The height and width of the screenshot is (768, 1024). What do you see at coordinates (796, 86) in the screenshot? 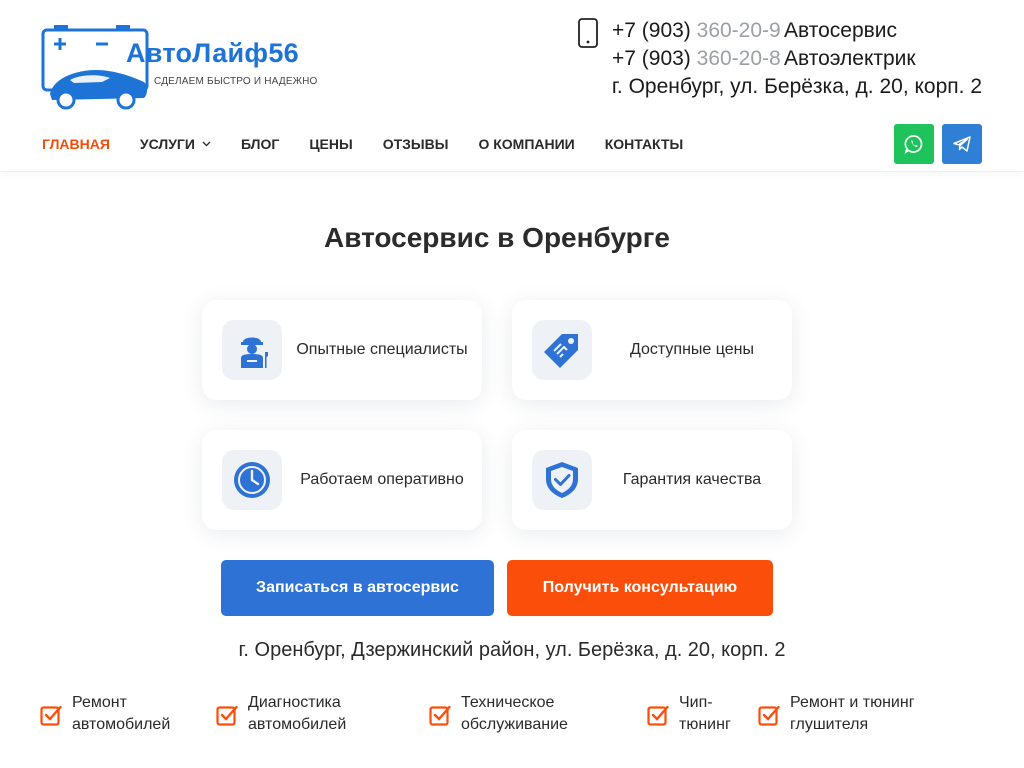
I see `header-address: г. Оренбург, ул. Берёзка, д. 20, корп. 2` at bounding box center [796, 86].